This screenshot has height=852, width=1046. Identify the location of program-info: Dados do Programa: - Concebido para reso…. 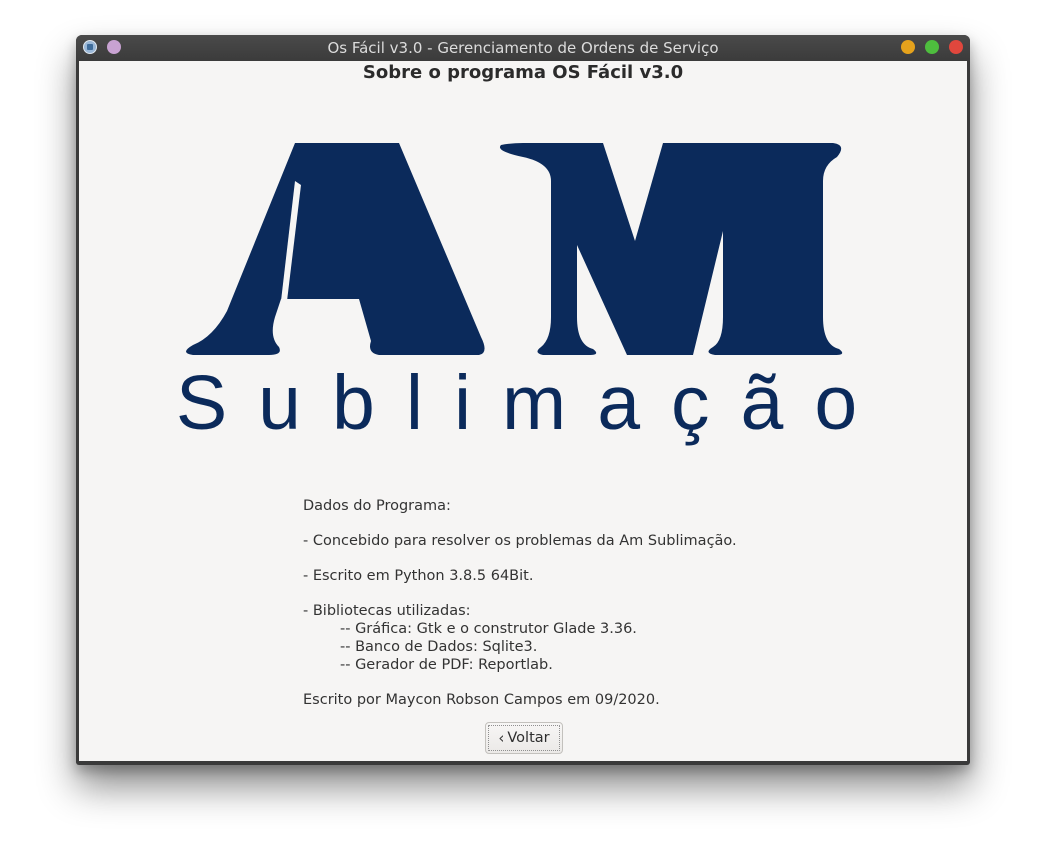
(520, 603).